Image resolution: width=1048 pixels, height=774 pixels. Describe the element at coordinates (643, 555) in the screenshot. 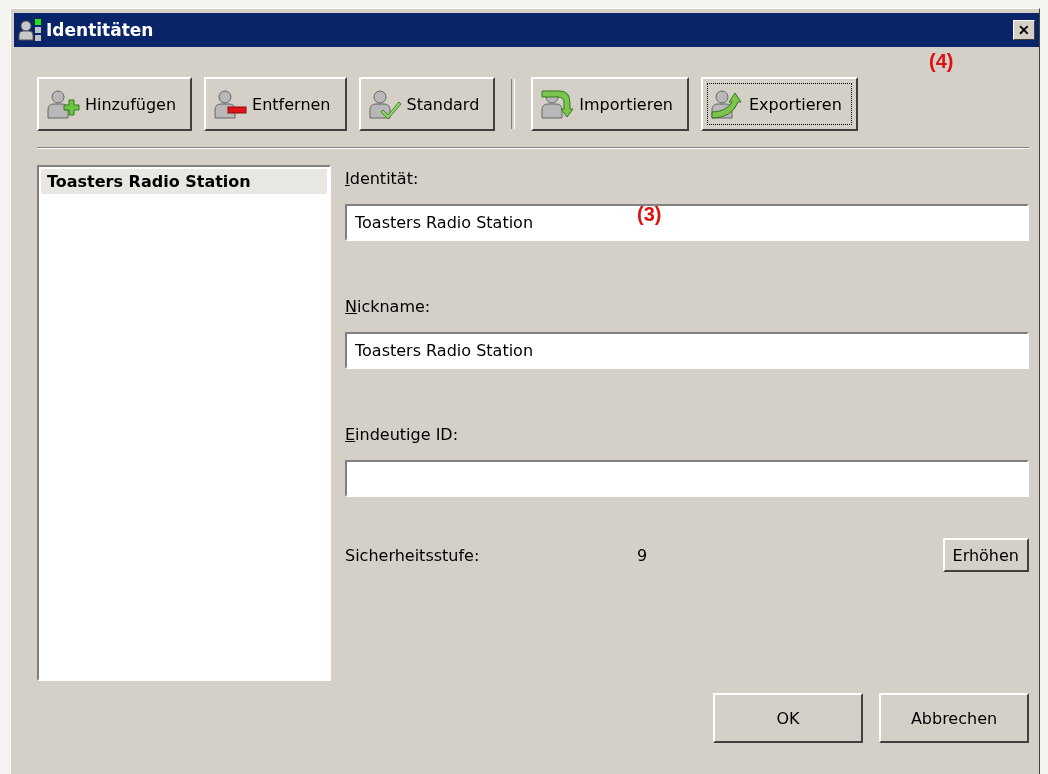

I see `security-value: 9` at that location.